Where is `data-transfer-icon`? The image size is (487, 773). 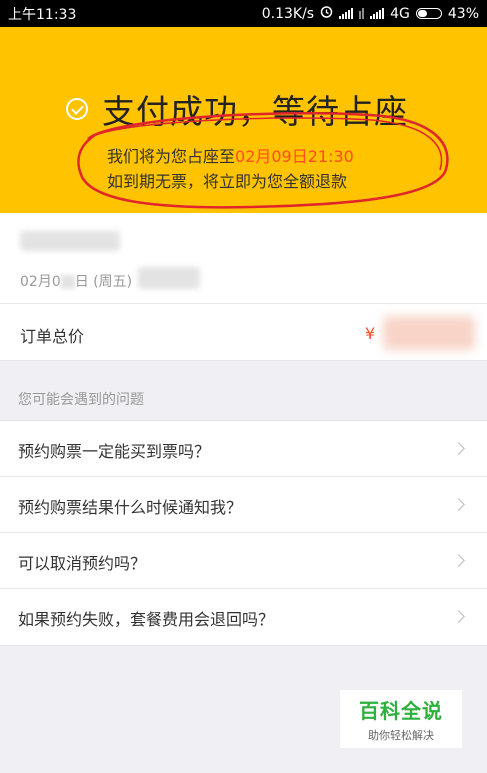
data-transfer-icon is located at coordinates (362, 13).